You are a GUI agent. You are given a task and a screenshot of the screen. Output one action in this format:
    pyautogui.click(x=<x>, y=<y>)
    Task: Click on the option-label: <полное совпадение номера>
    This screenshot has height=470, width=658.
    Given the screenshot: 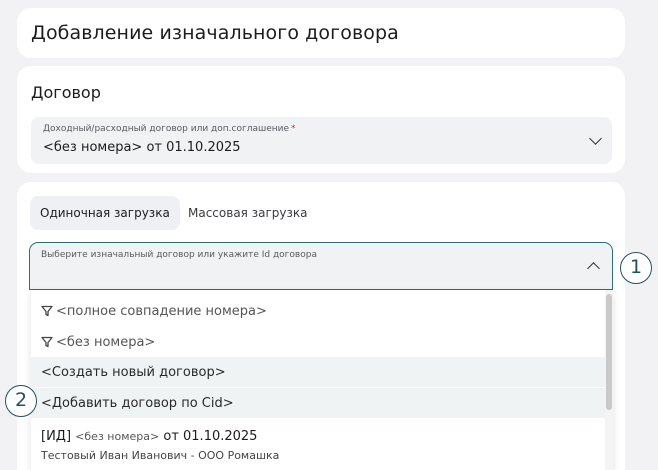 What is the action you would take?
    pyautogui.click(x=161, y=311)
    